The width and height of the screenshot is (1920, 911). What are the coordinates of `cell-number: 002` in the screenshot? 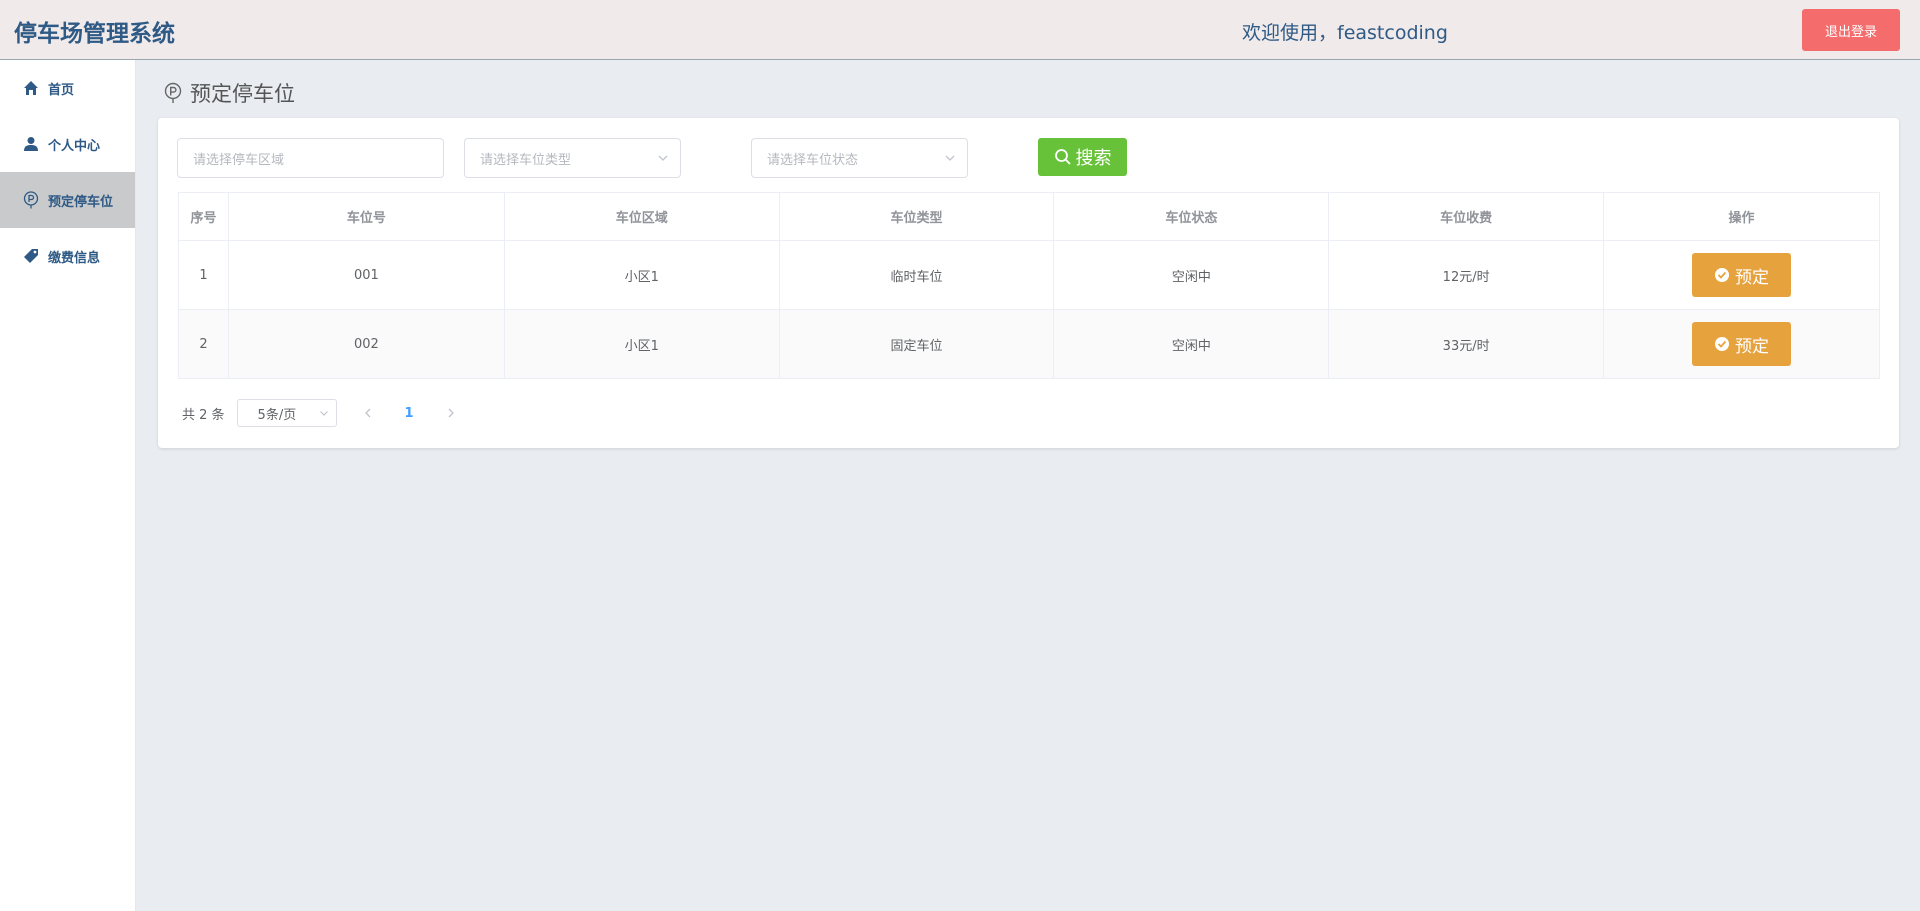 It's located at (366, 344).